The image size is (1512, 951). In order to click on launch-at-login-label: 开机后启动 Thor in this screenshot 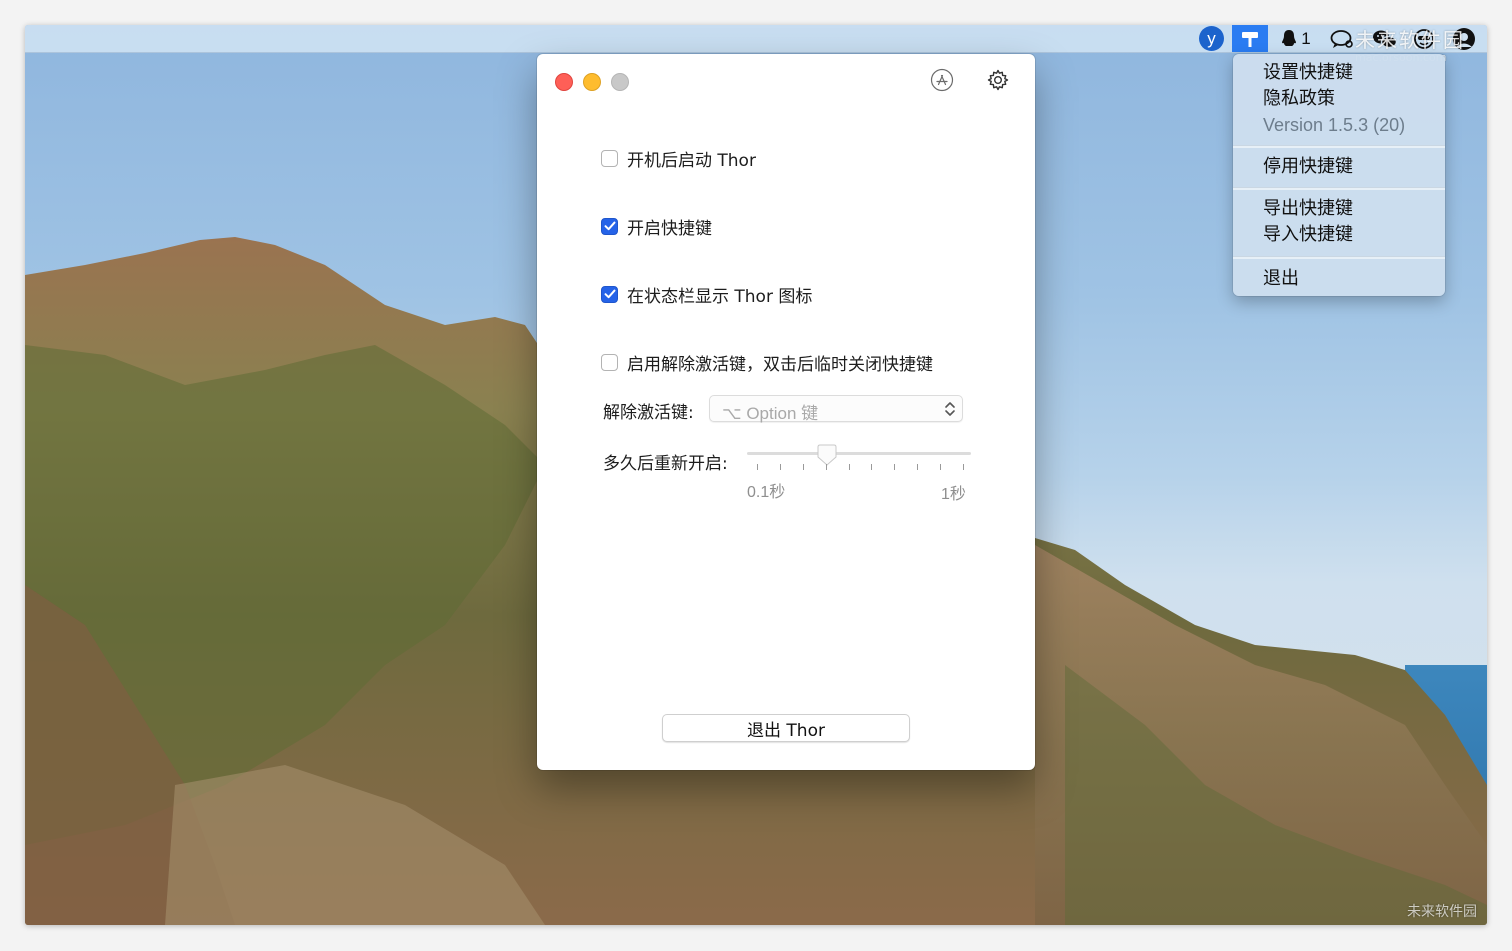, I will do `click(691, 160)`.